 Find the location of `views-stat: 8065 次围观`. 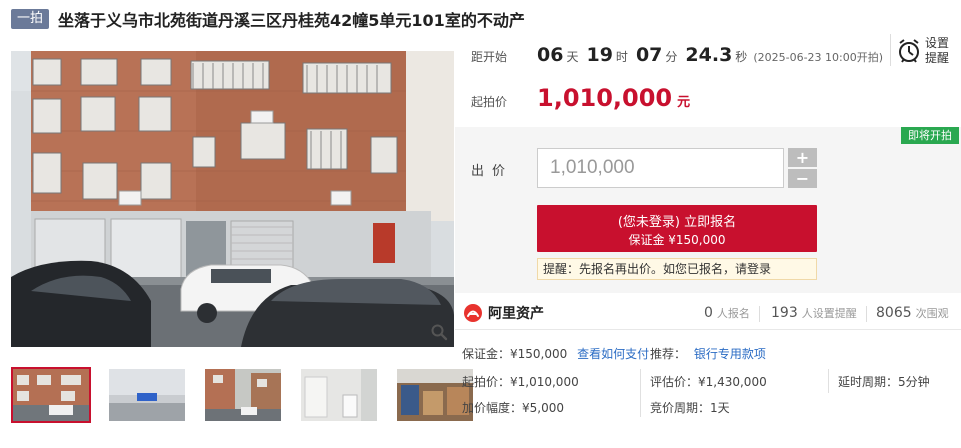

views-stat: 8065 次围观 is located at coordinates (912, 313).